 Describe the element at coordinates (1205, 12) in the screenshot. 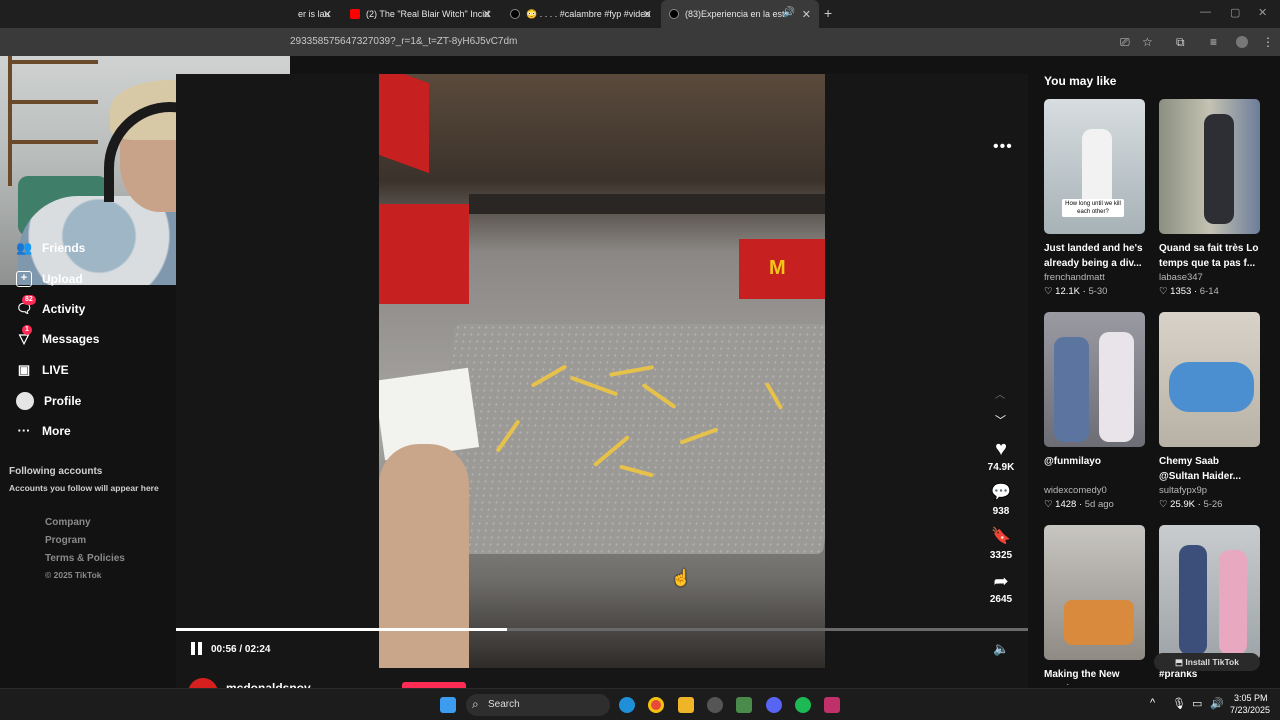

I see `minimize-icon: —` at that location.